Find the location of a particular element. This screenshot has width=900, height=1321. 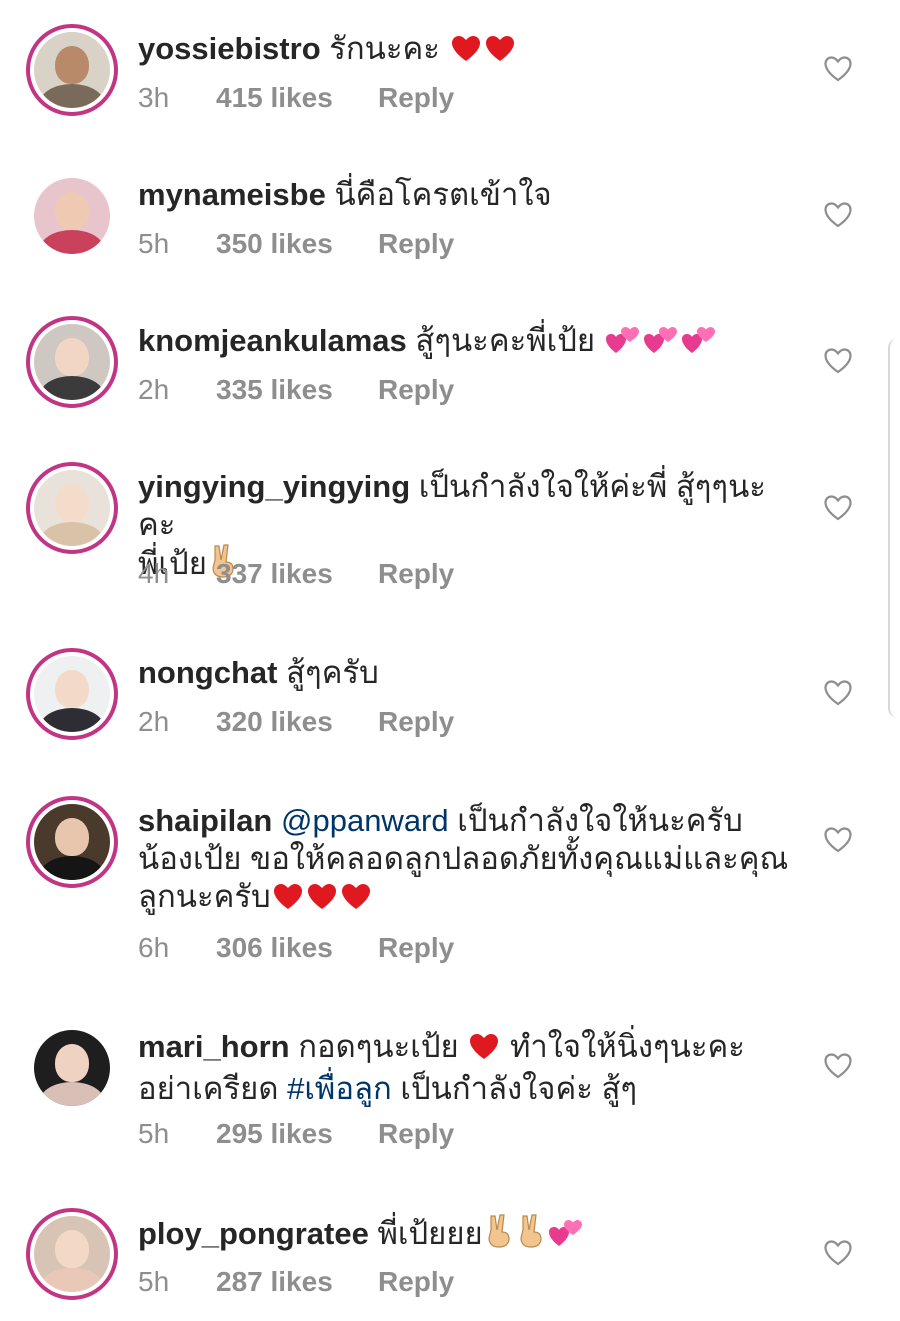

comment-username: shaipilan is located at coordinates (205, 820).